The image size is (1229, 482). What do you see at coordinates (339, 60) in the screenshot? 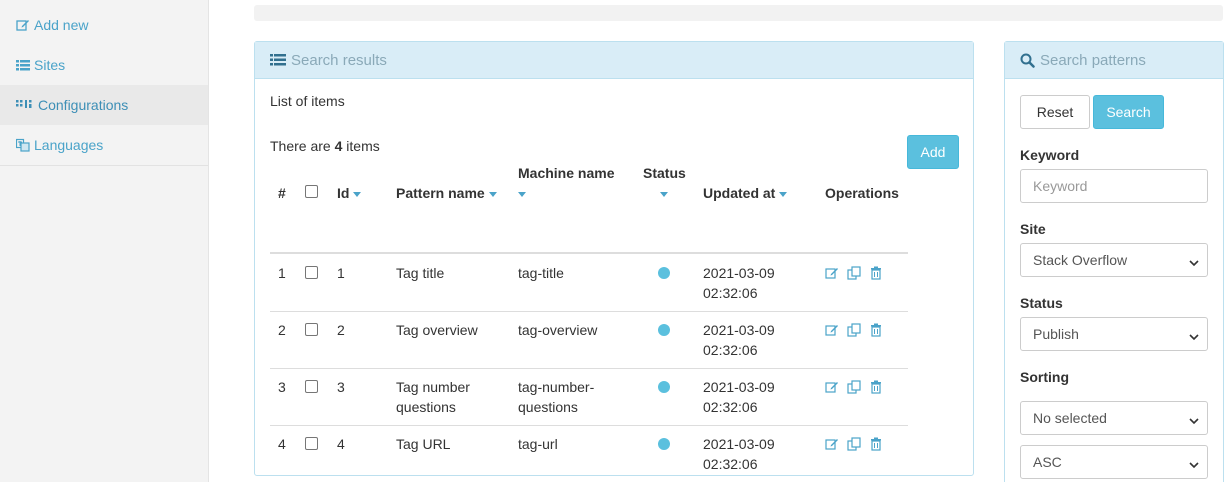
I see `panel-title: Search results` at bounding box center [339, 60].